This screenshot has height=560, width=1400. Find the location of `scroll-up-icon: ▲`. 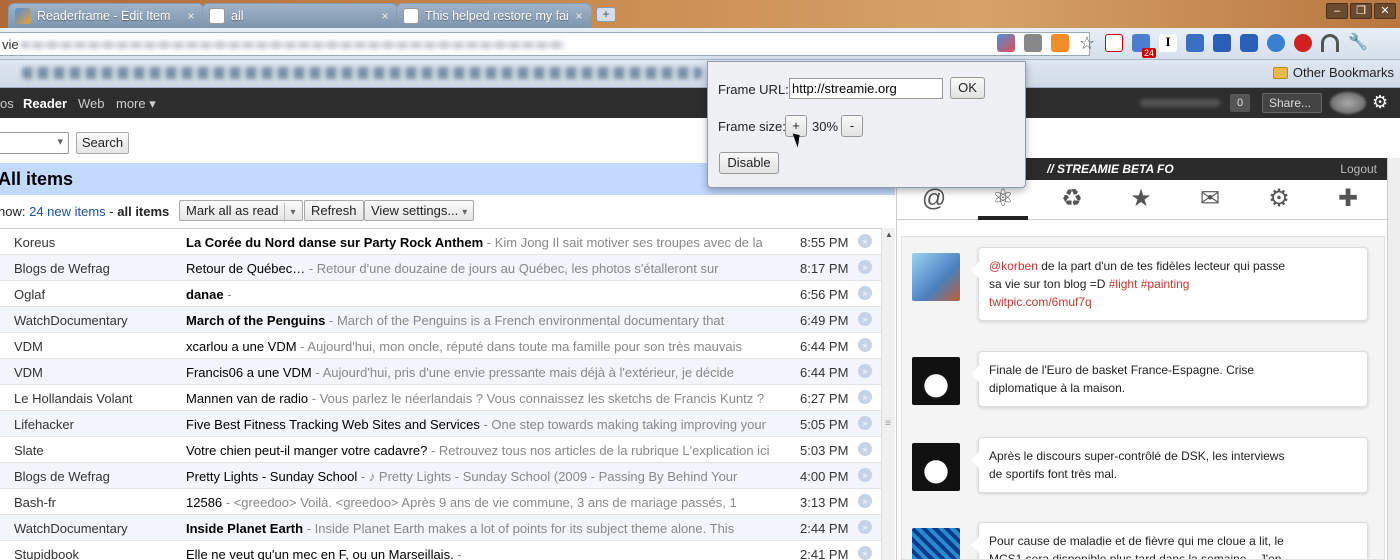

scroll-up-icon: ▲ is located at coordinates (889, 234).